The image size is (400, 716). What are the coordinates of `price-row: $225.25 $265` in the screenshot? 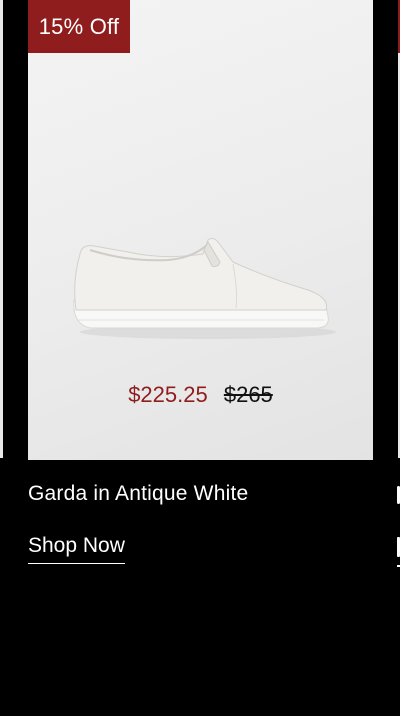 It's located at (200, 395).